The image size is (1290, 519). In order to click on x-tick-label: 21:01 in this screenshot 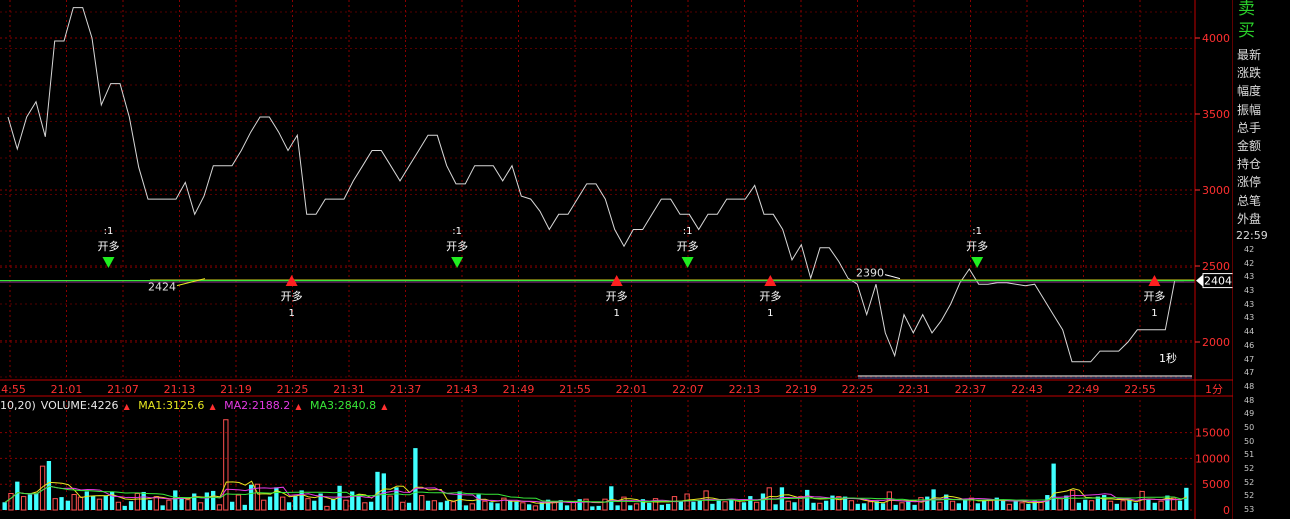, I will do `click(67, 389)`.